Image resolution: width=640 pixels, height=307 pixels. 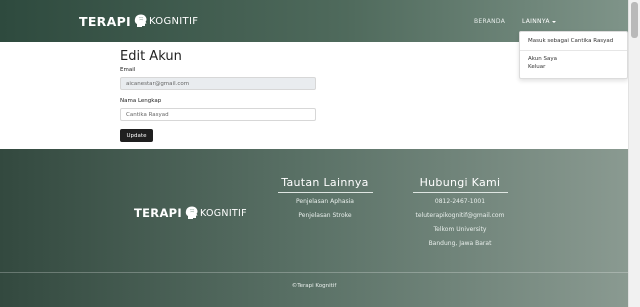 I want to click on nav-lainnya-dropdown: LAINNYA, so click(x=539, y=21).